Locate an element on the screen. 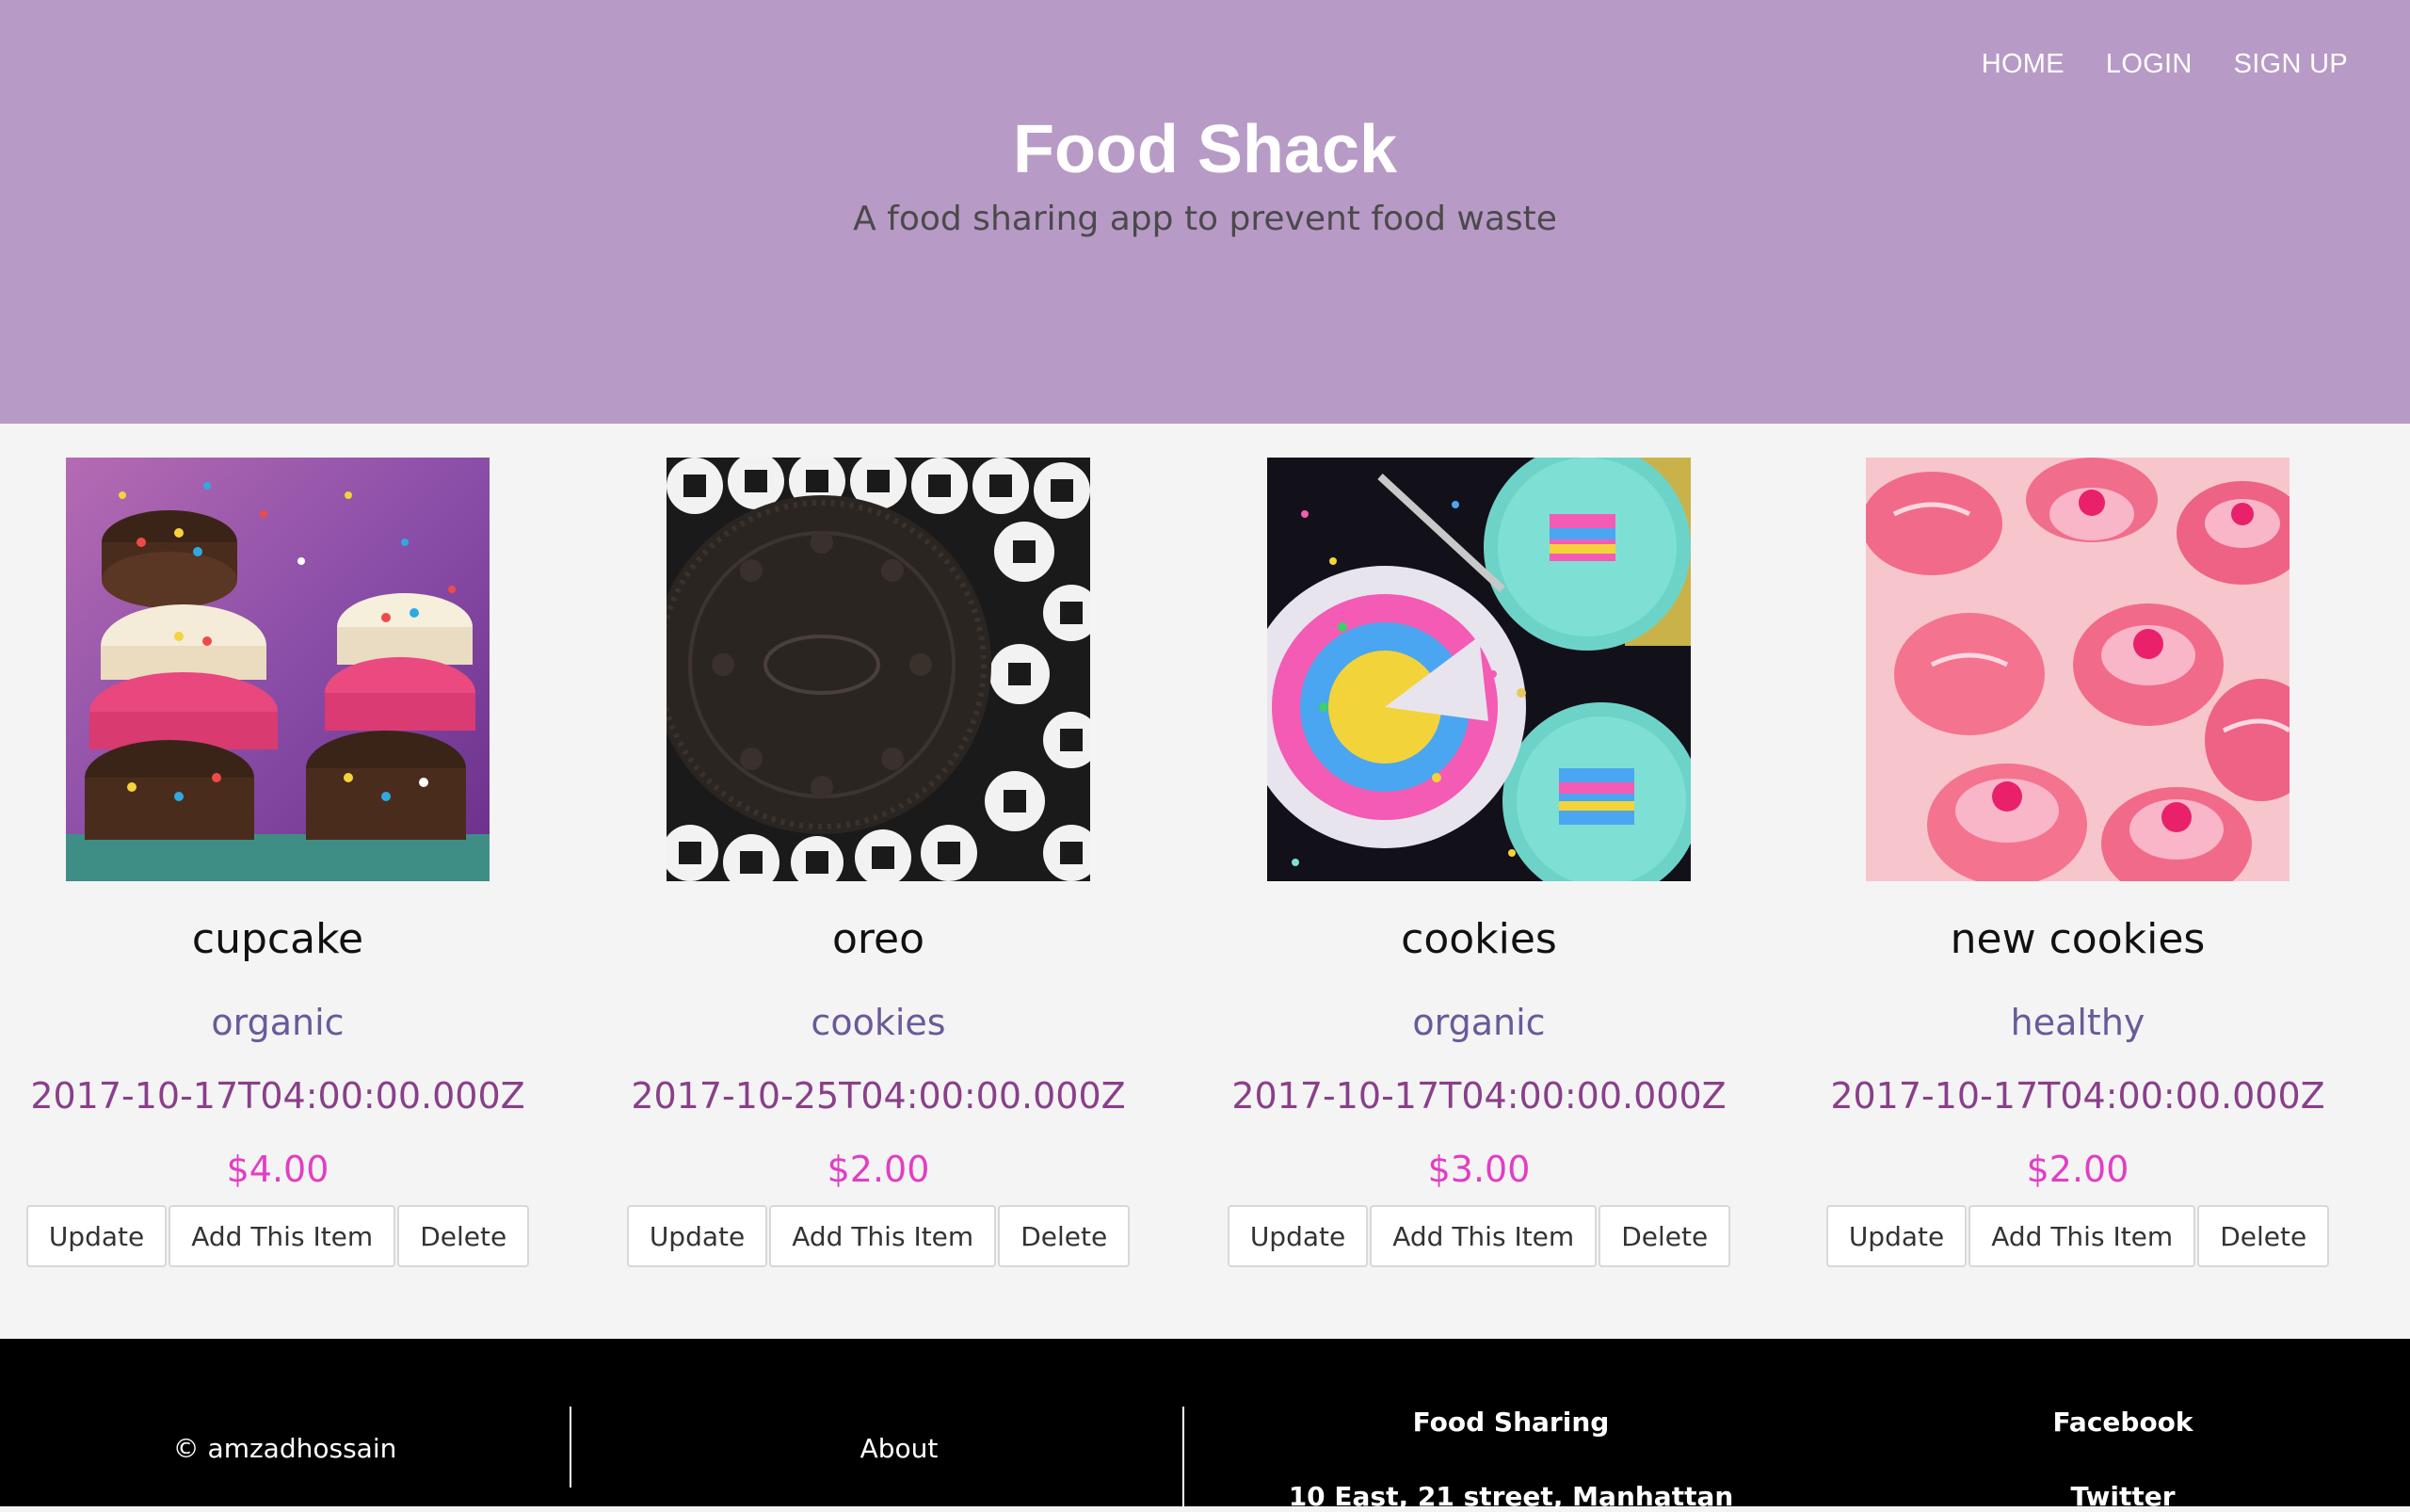  about-link: About is located at coordinates (899, 1448).